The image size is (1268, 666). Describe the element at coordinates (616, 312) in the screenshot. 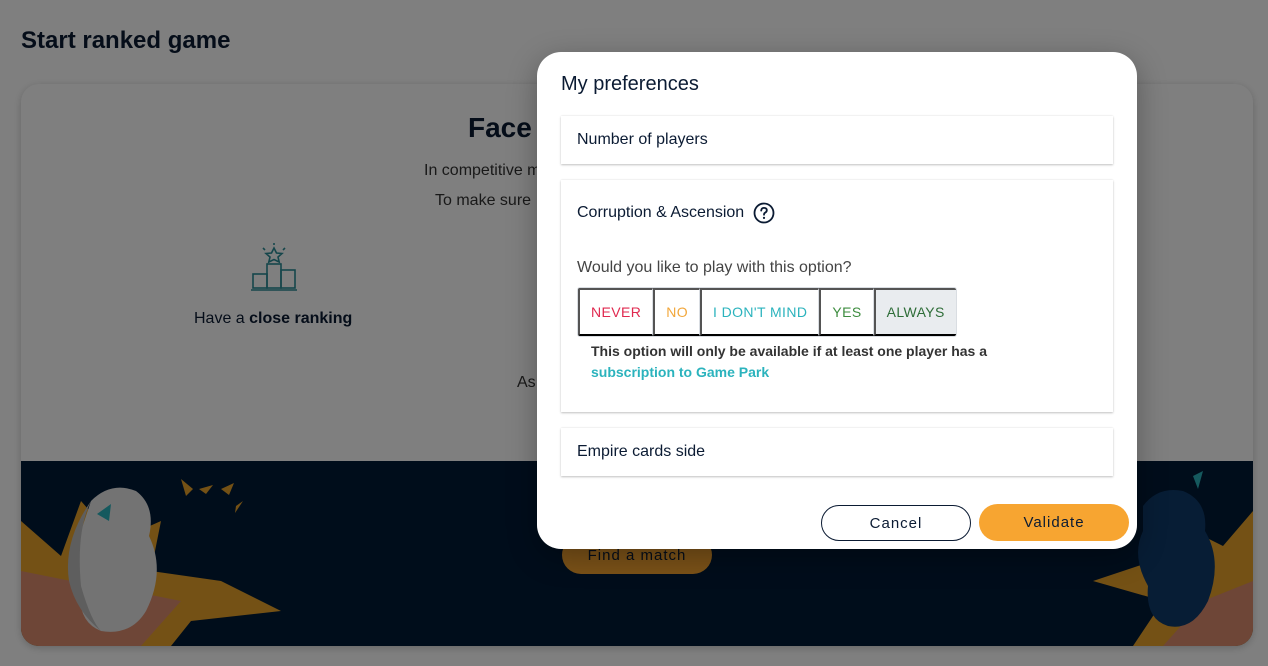

I see `choice-never-button: NEVER` at that location.